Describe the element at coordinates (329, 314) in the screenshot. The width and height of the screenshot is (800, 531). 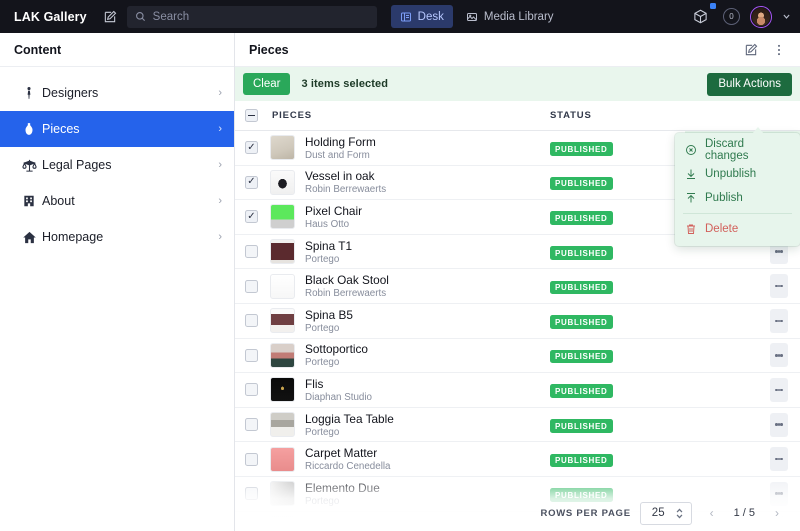
I see `row-title: Spina B5` at that location.